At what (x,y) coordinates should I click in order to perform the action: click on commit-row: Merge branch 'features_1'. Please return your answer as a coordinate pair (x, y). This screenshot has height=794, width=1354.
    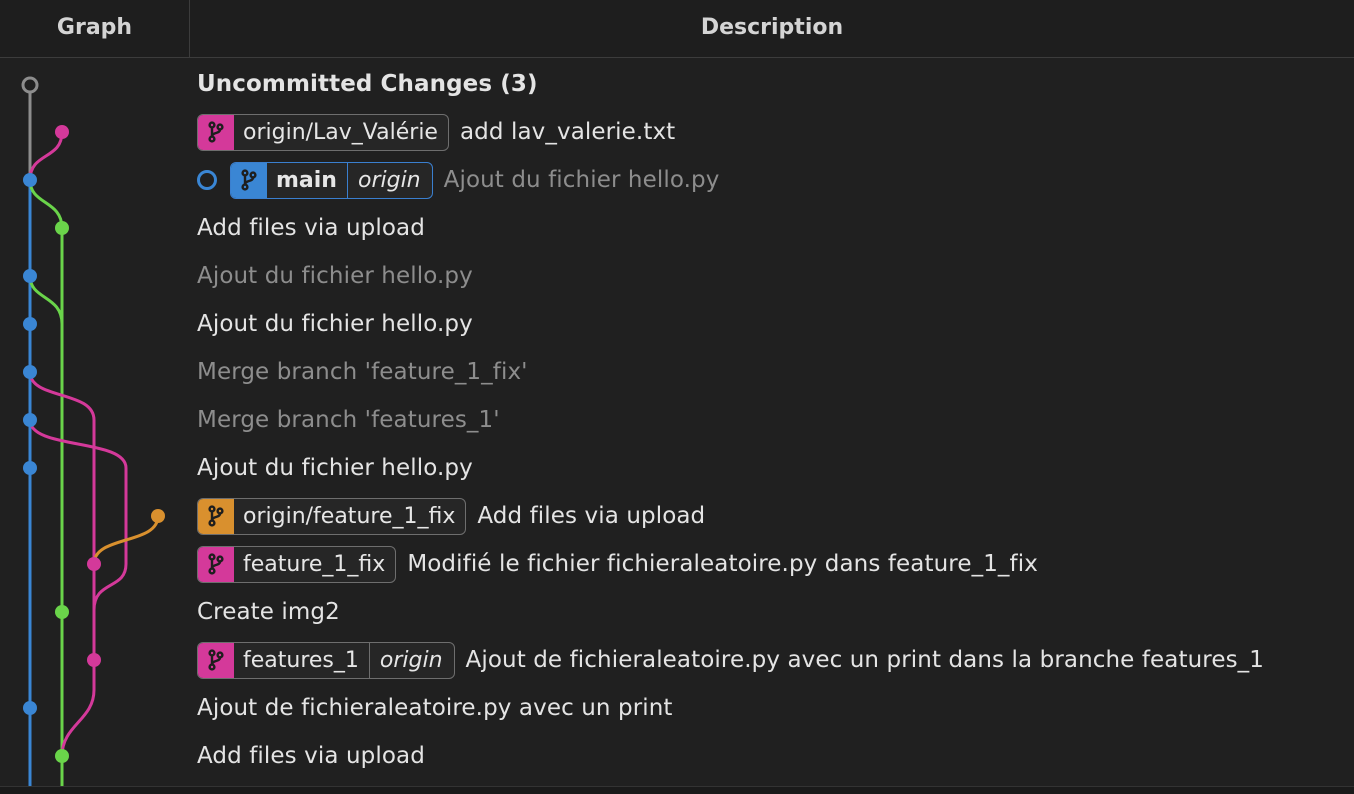
    Looking at the image, I should click on (348, 420).